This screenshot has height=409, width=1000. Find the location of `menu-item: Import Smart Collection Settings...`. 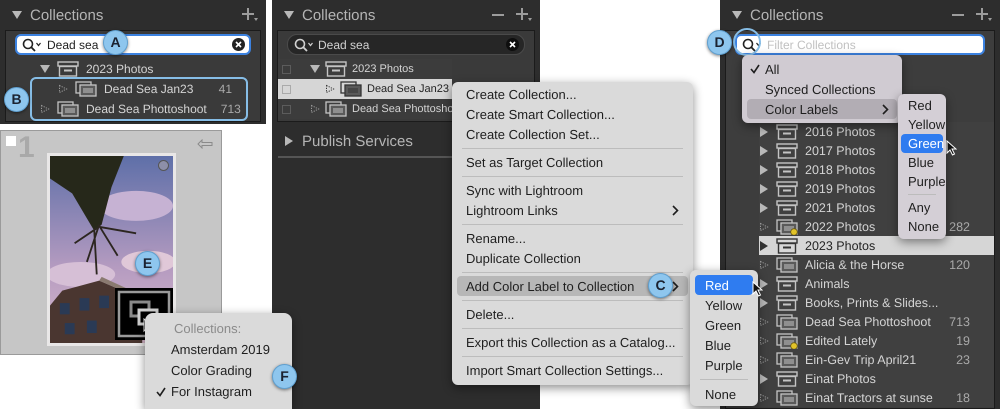

menu-item: Import Smart Collection Settings... is located at coordinates (572, 370).